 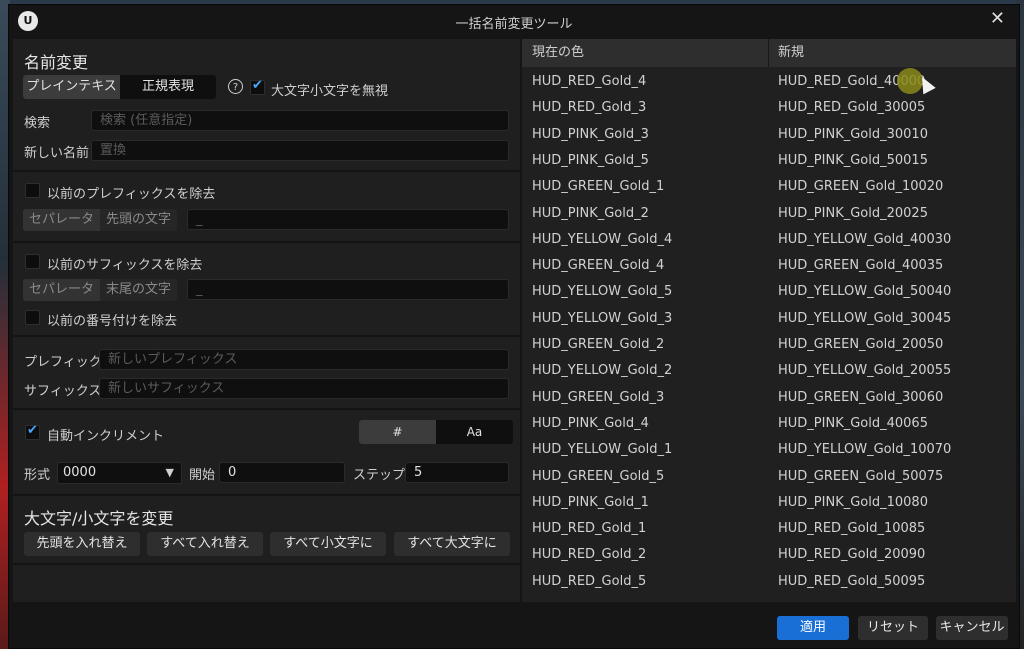 I want to click on remove-numbering-label: 以前の番号付けを除去, so click(x=112, y=321).